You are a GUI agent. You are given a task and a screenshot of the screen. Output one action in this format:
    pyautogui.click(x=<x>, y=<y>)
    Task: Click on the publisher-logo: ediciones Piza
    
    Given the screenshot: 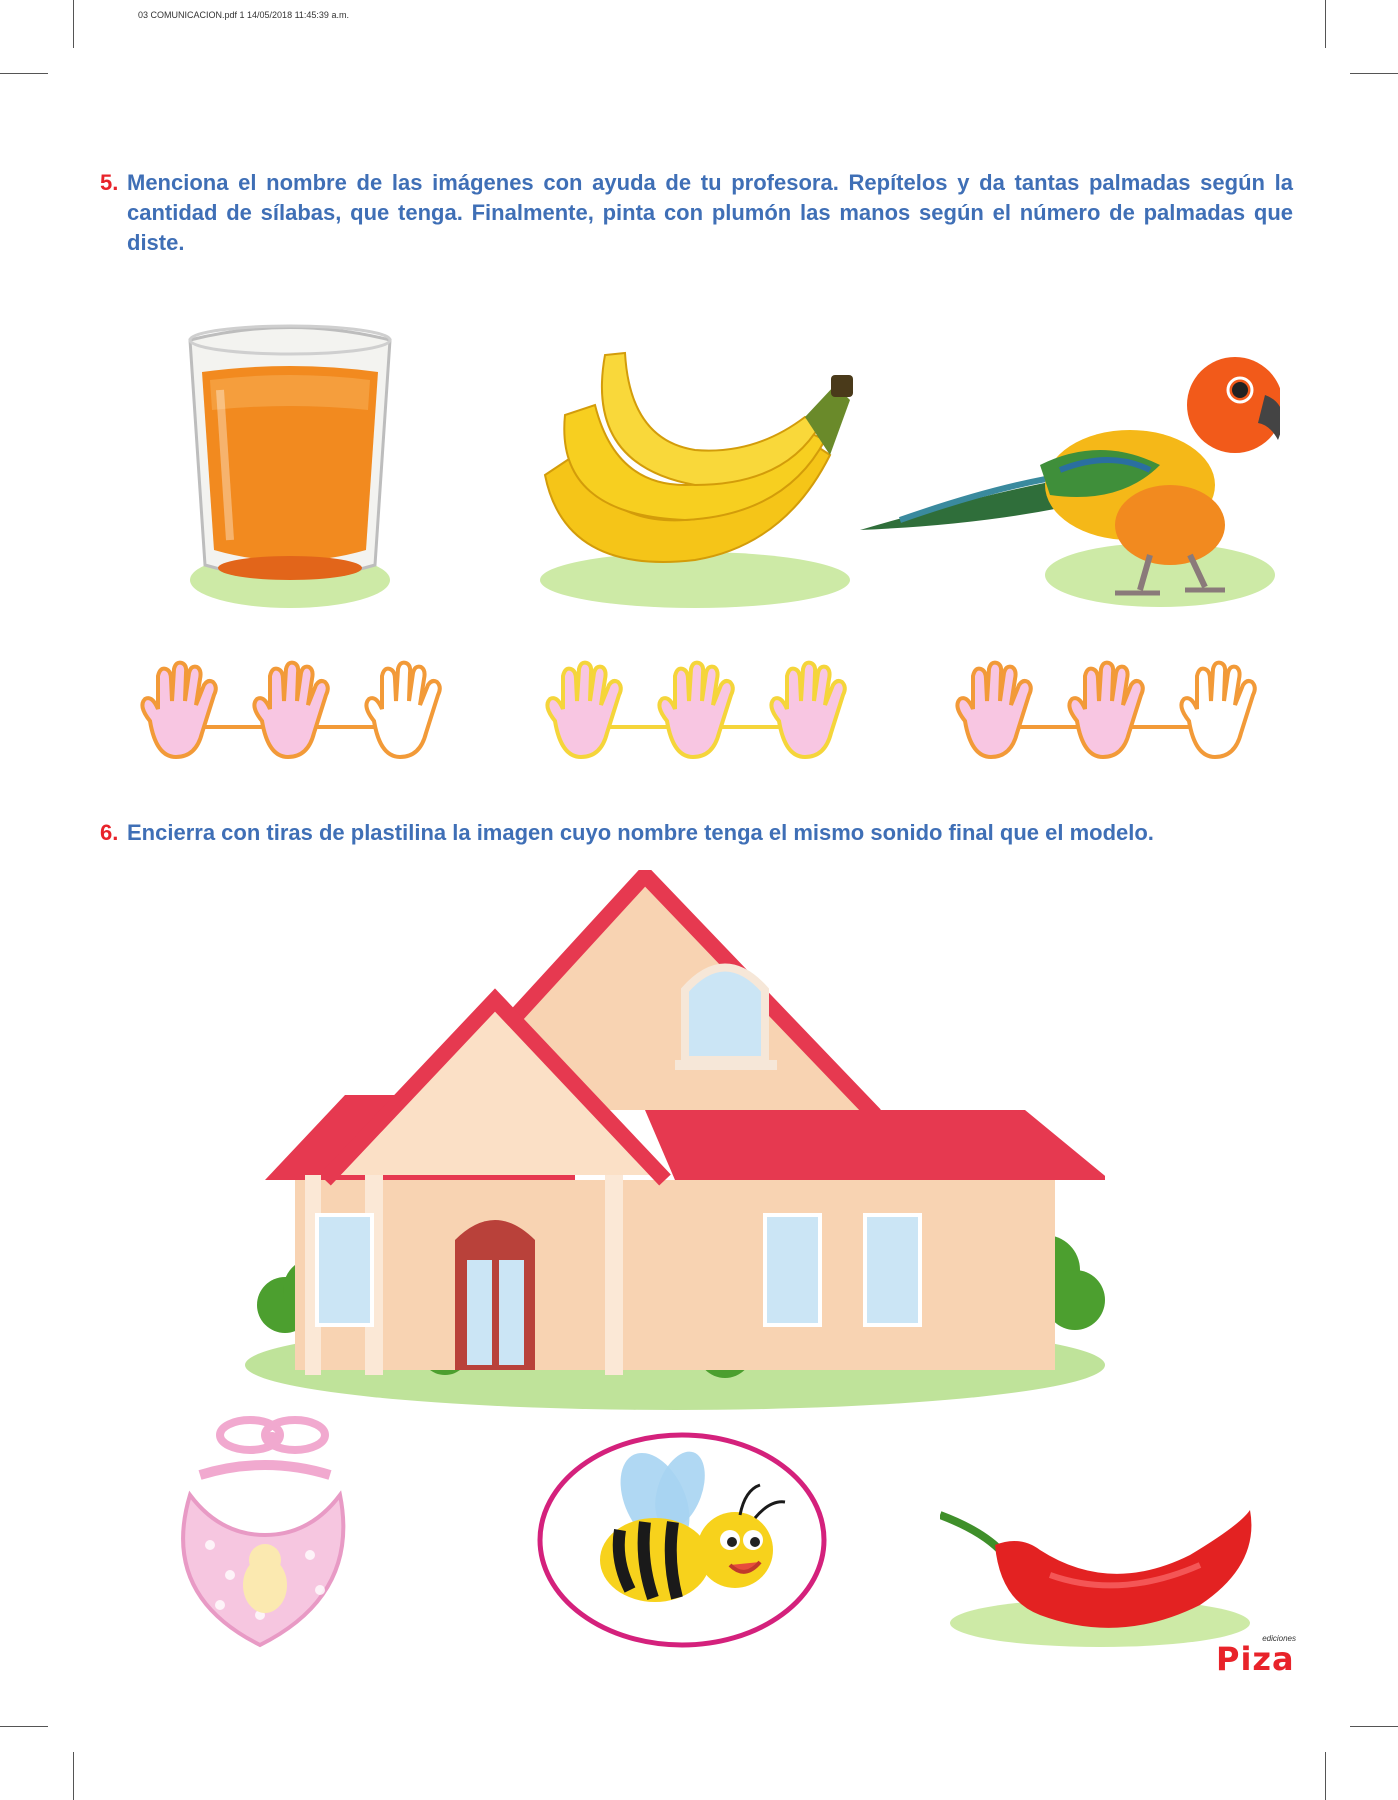 What is the action you would take?
    pyautogui.click(x=1257, y=1656)
    